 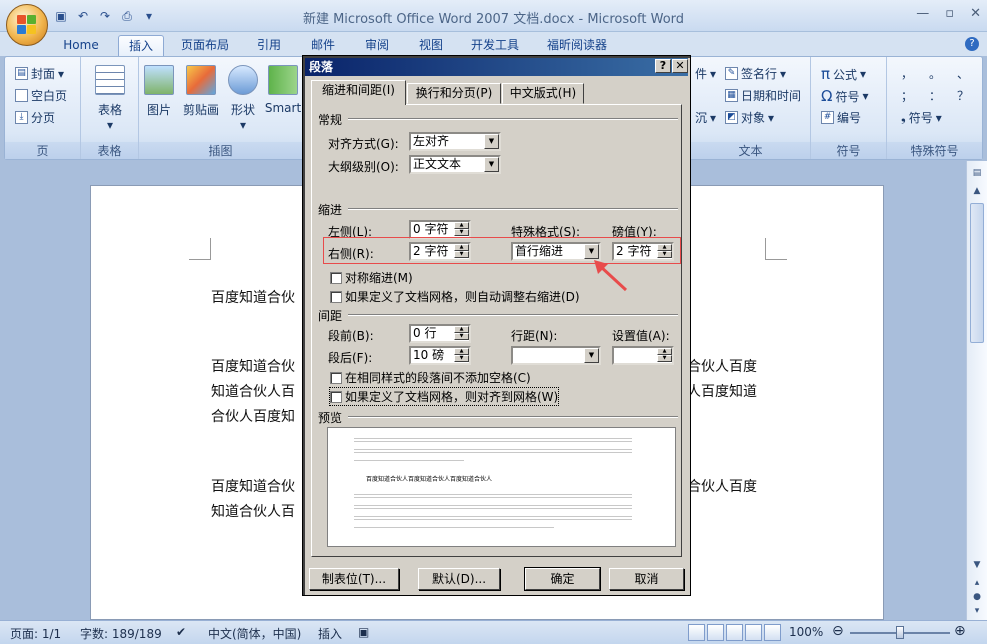 What do you see at coordinates (696, 632) in the screenshot?
I see `print-layout-icon` at bounding box center [696, 632].